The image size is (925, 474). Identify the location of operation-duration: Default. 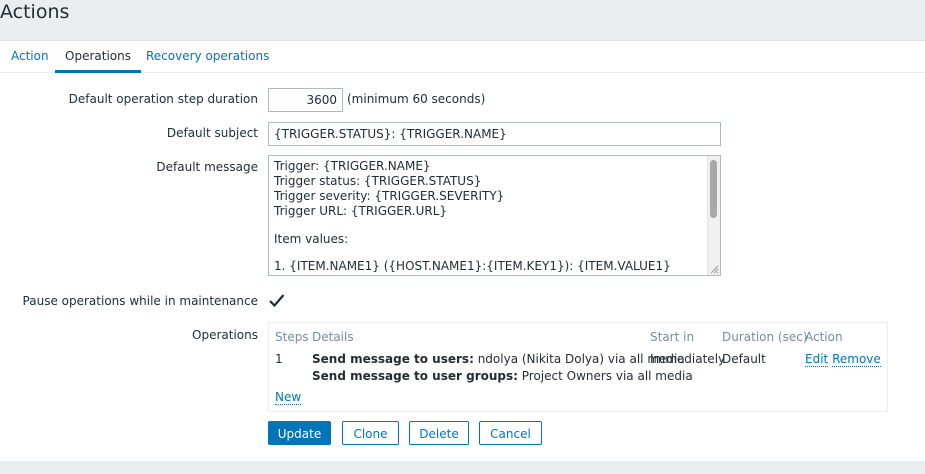
(744, 359).